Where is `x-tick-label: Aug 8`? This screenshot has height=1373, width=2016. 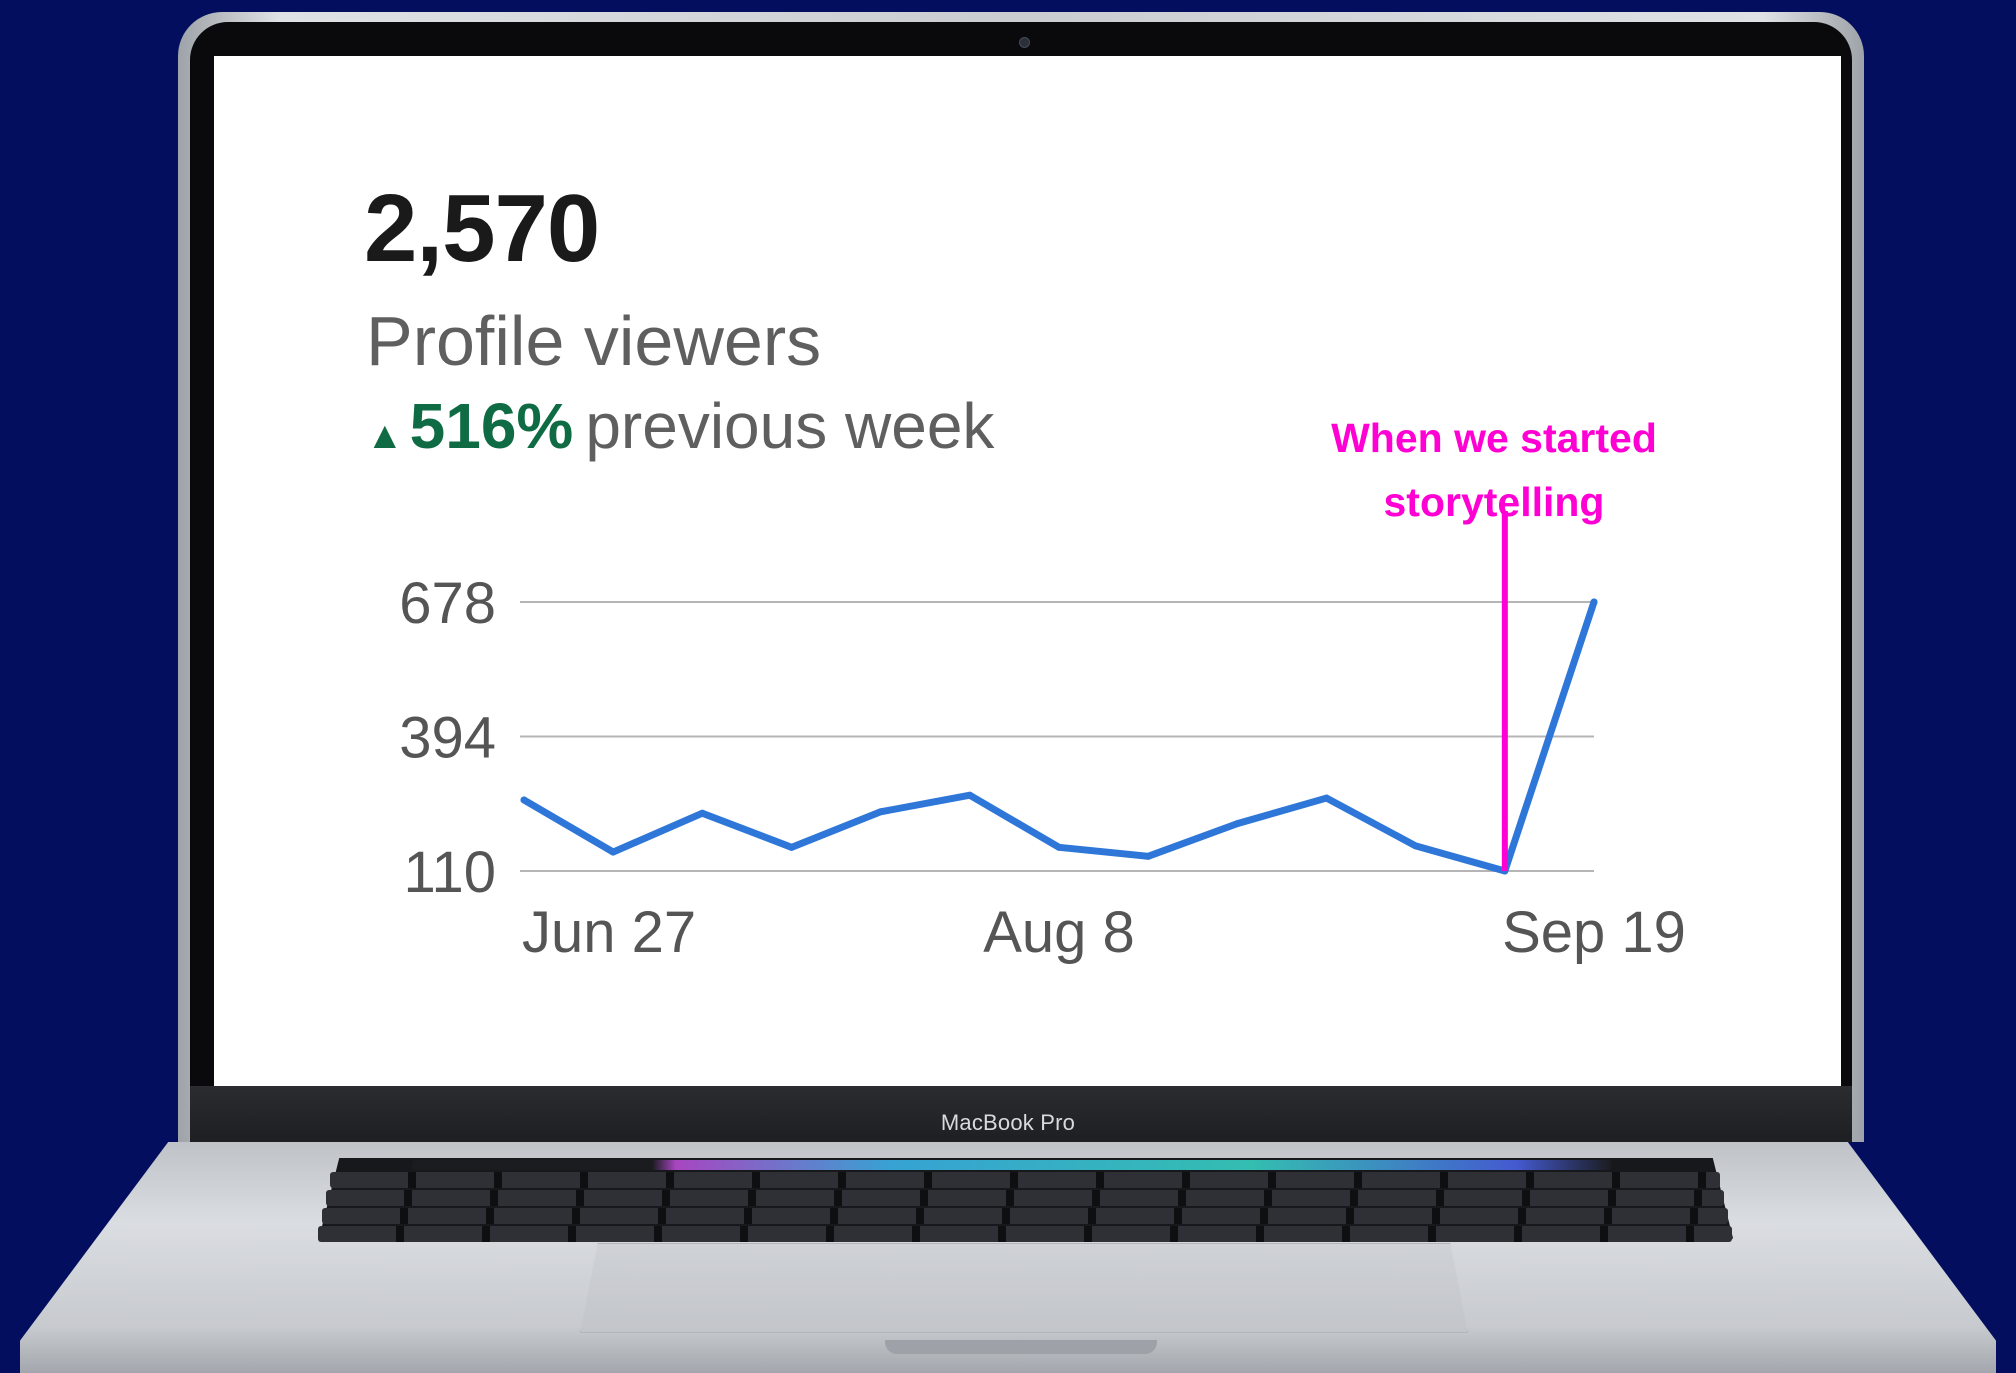 x-tick-label: Aug 8 is located at coordinates (1059, 932).